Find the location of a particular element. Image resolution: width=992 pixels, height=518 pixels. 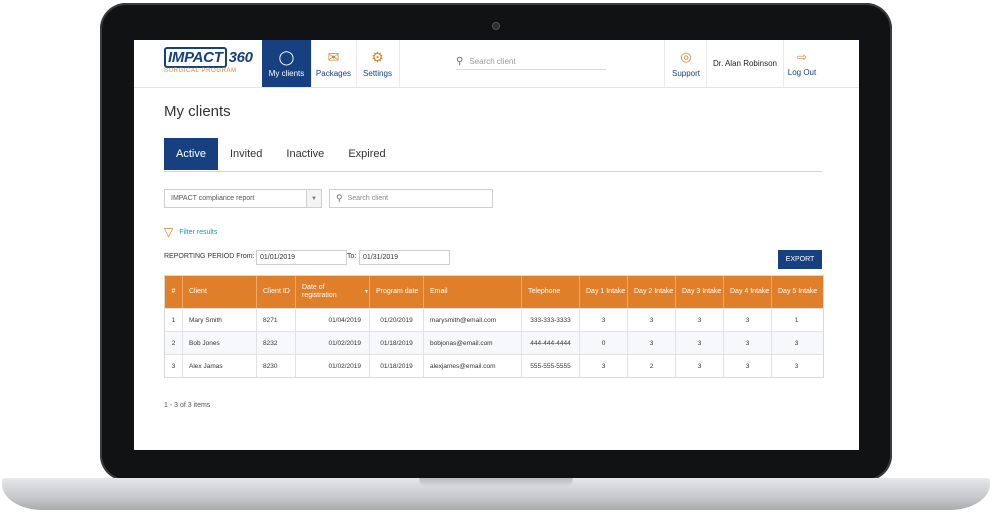

filter-results-label: Filter results is located at coordinates (198, 232).